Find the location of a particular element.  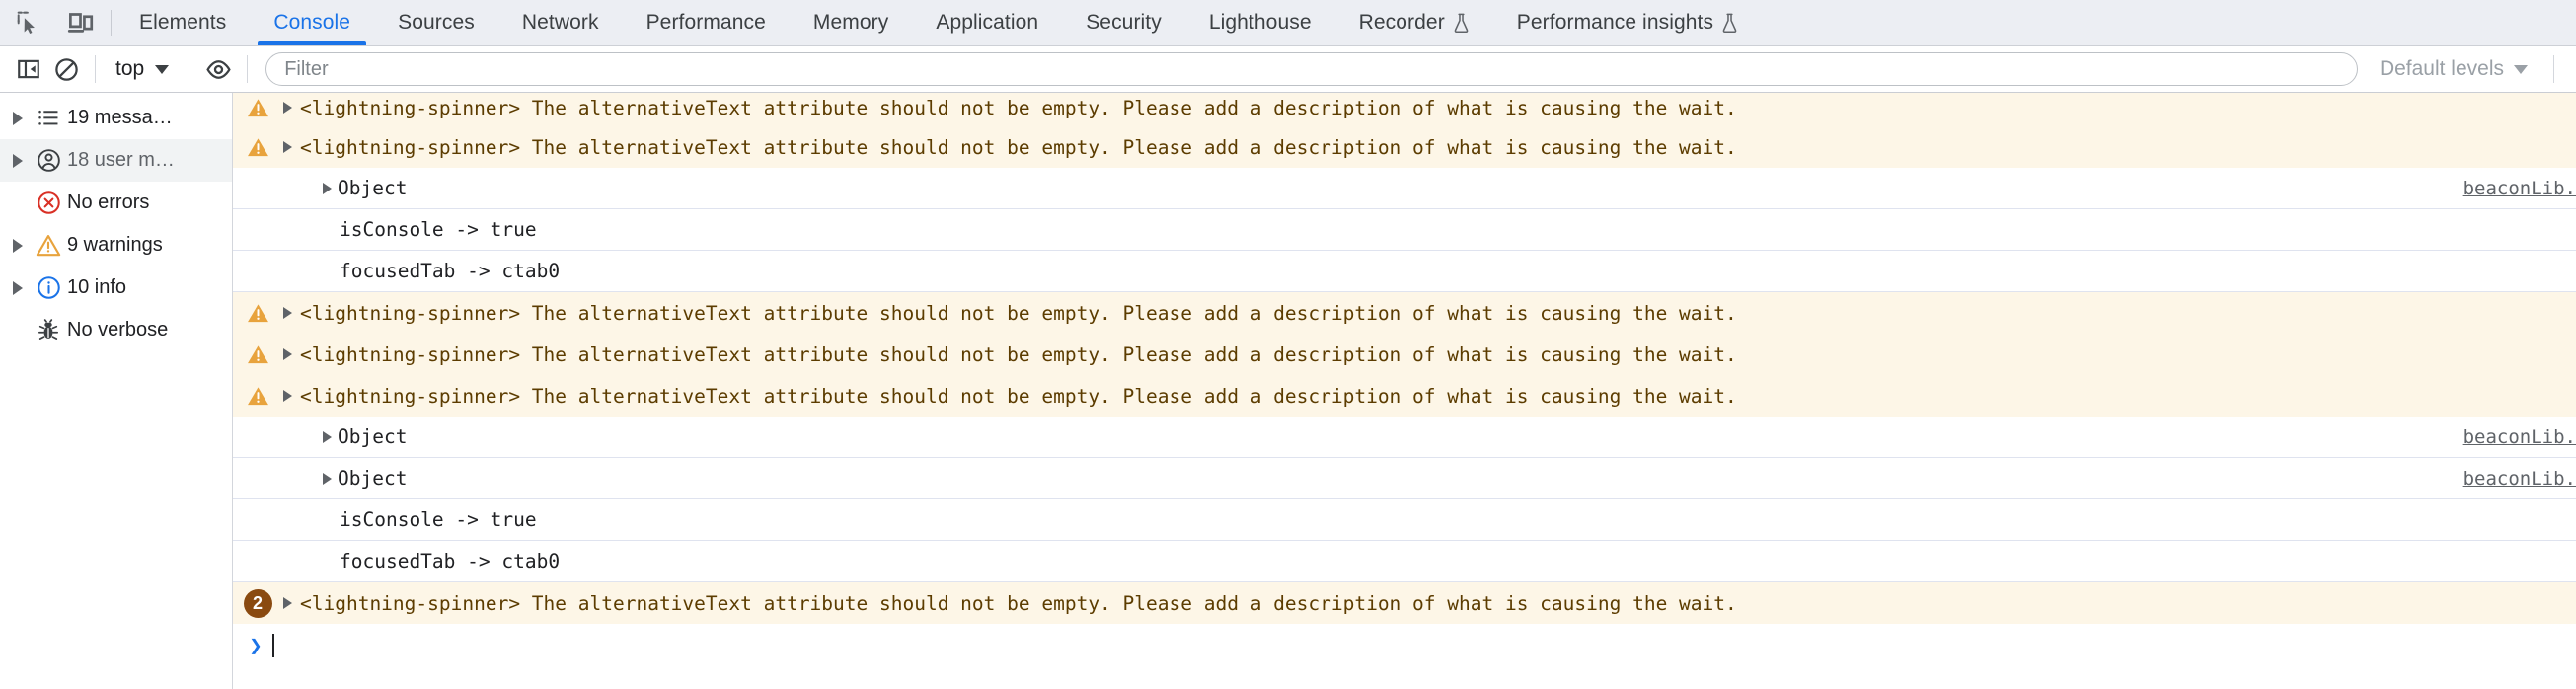

tab-recorder-label: Recorder is located at coordinates (1401, 22).